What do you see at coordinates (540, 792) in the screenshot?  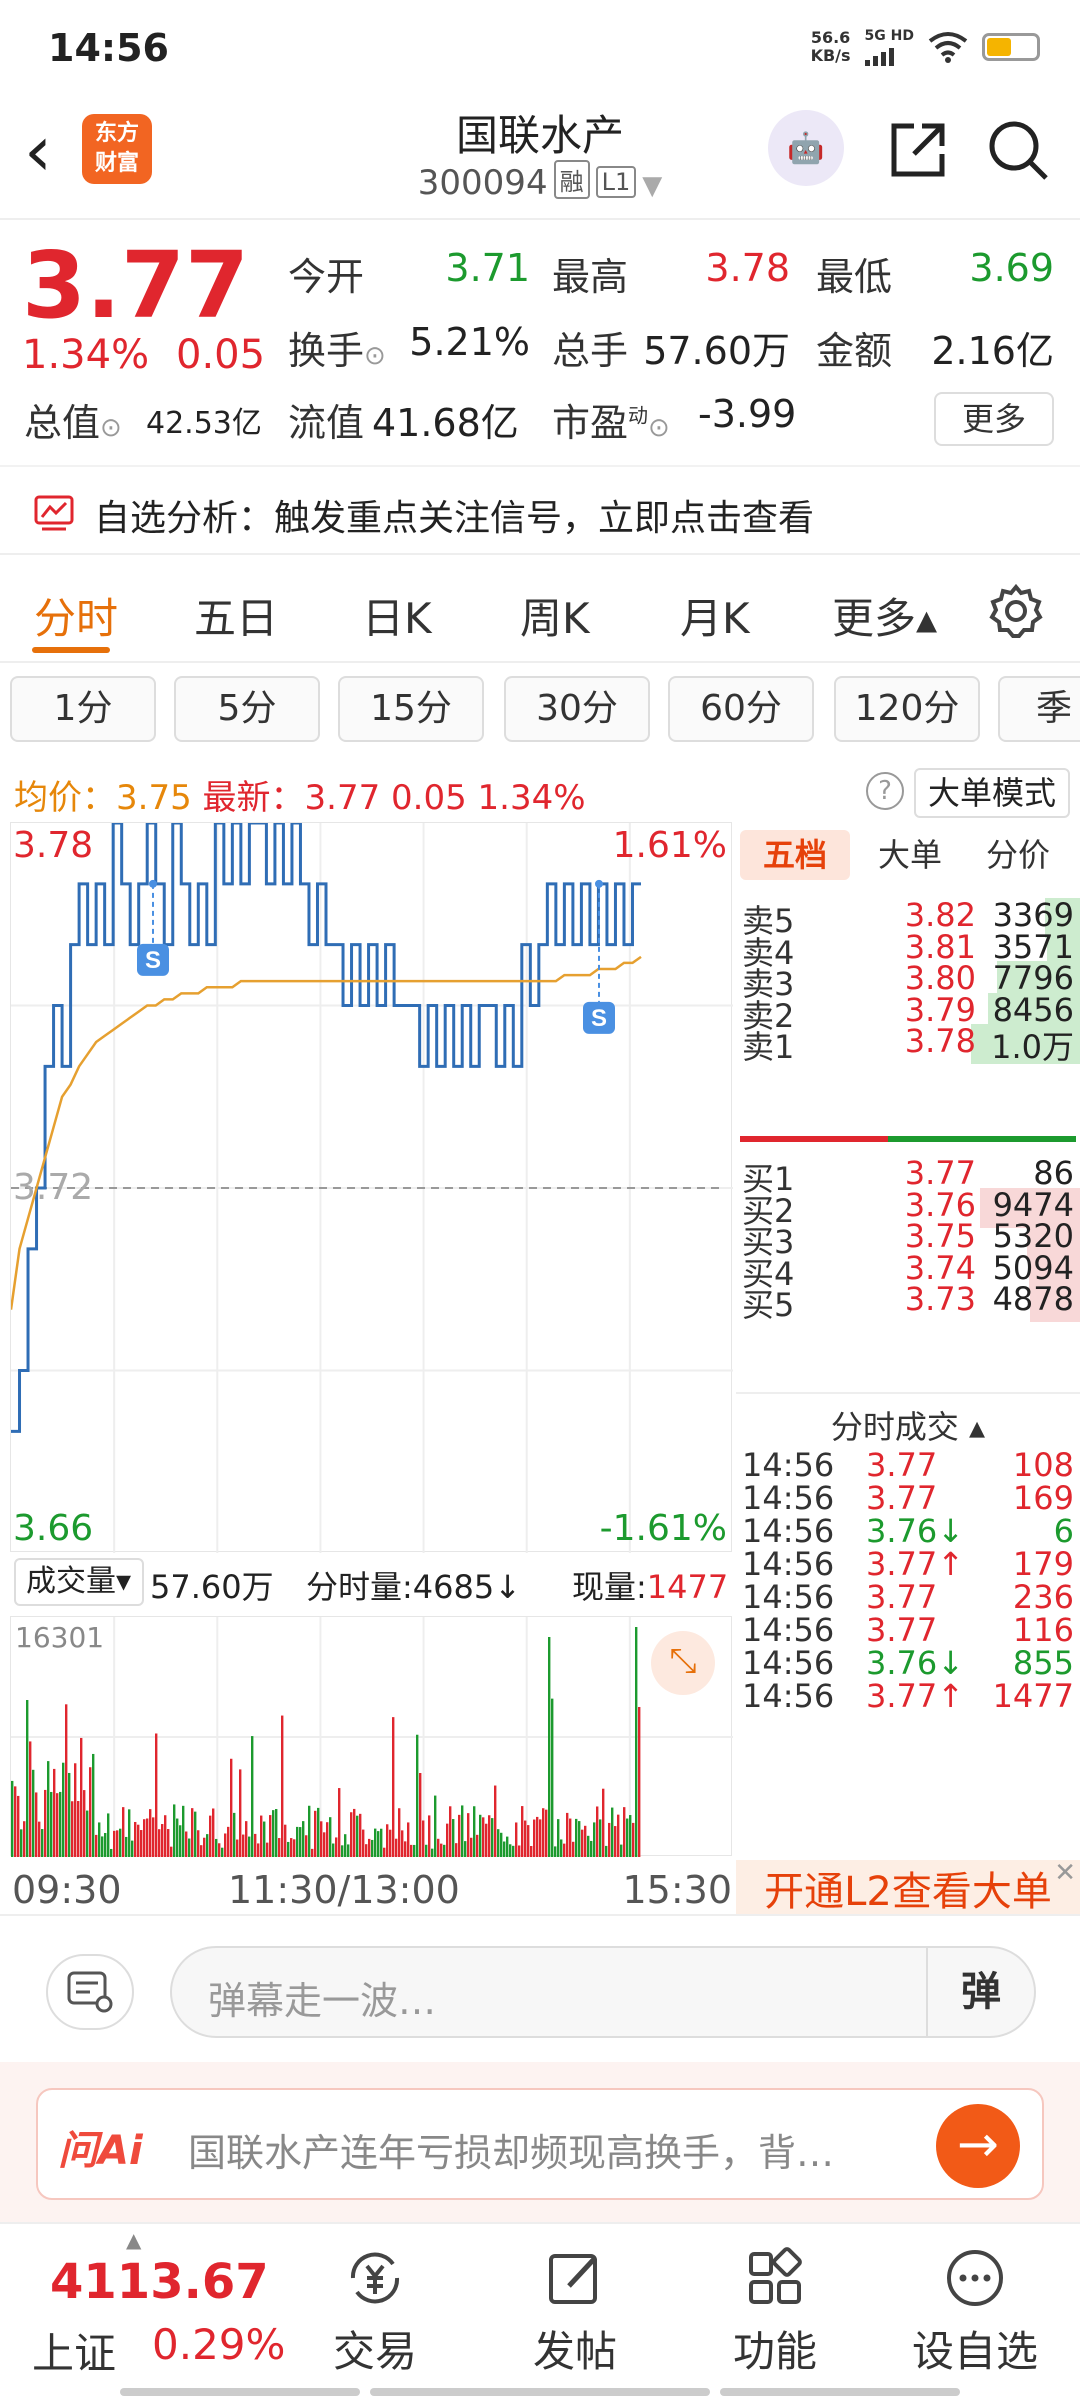 I see `chart-info-bar: 均价：3.75 最新：3.77 0.05 1.34% ? 大单模式` at bounding box center [540, 792].